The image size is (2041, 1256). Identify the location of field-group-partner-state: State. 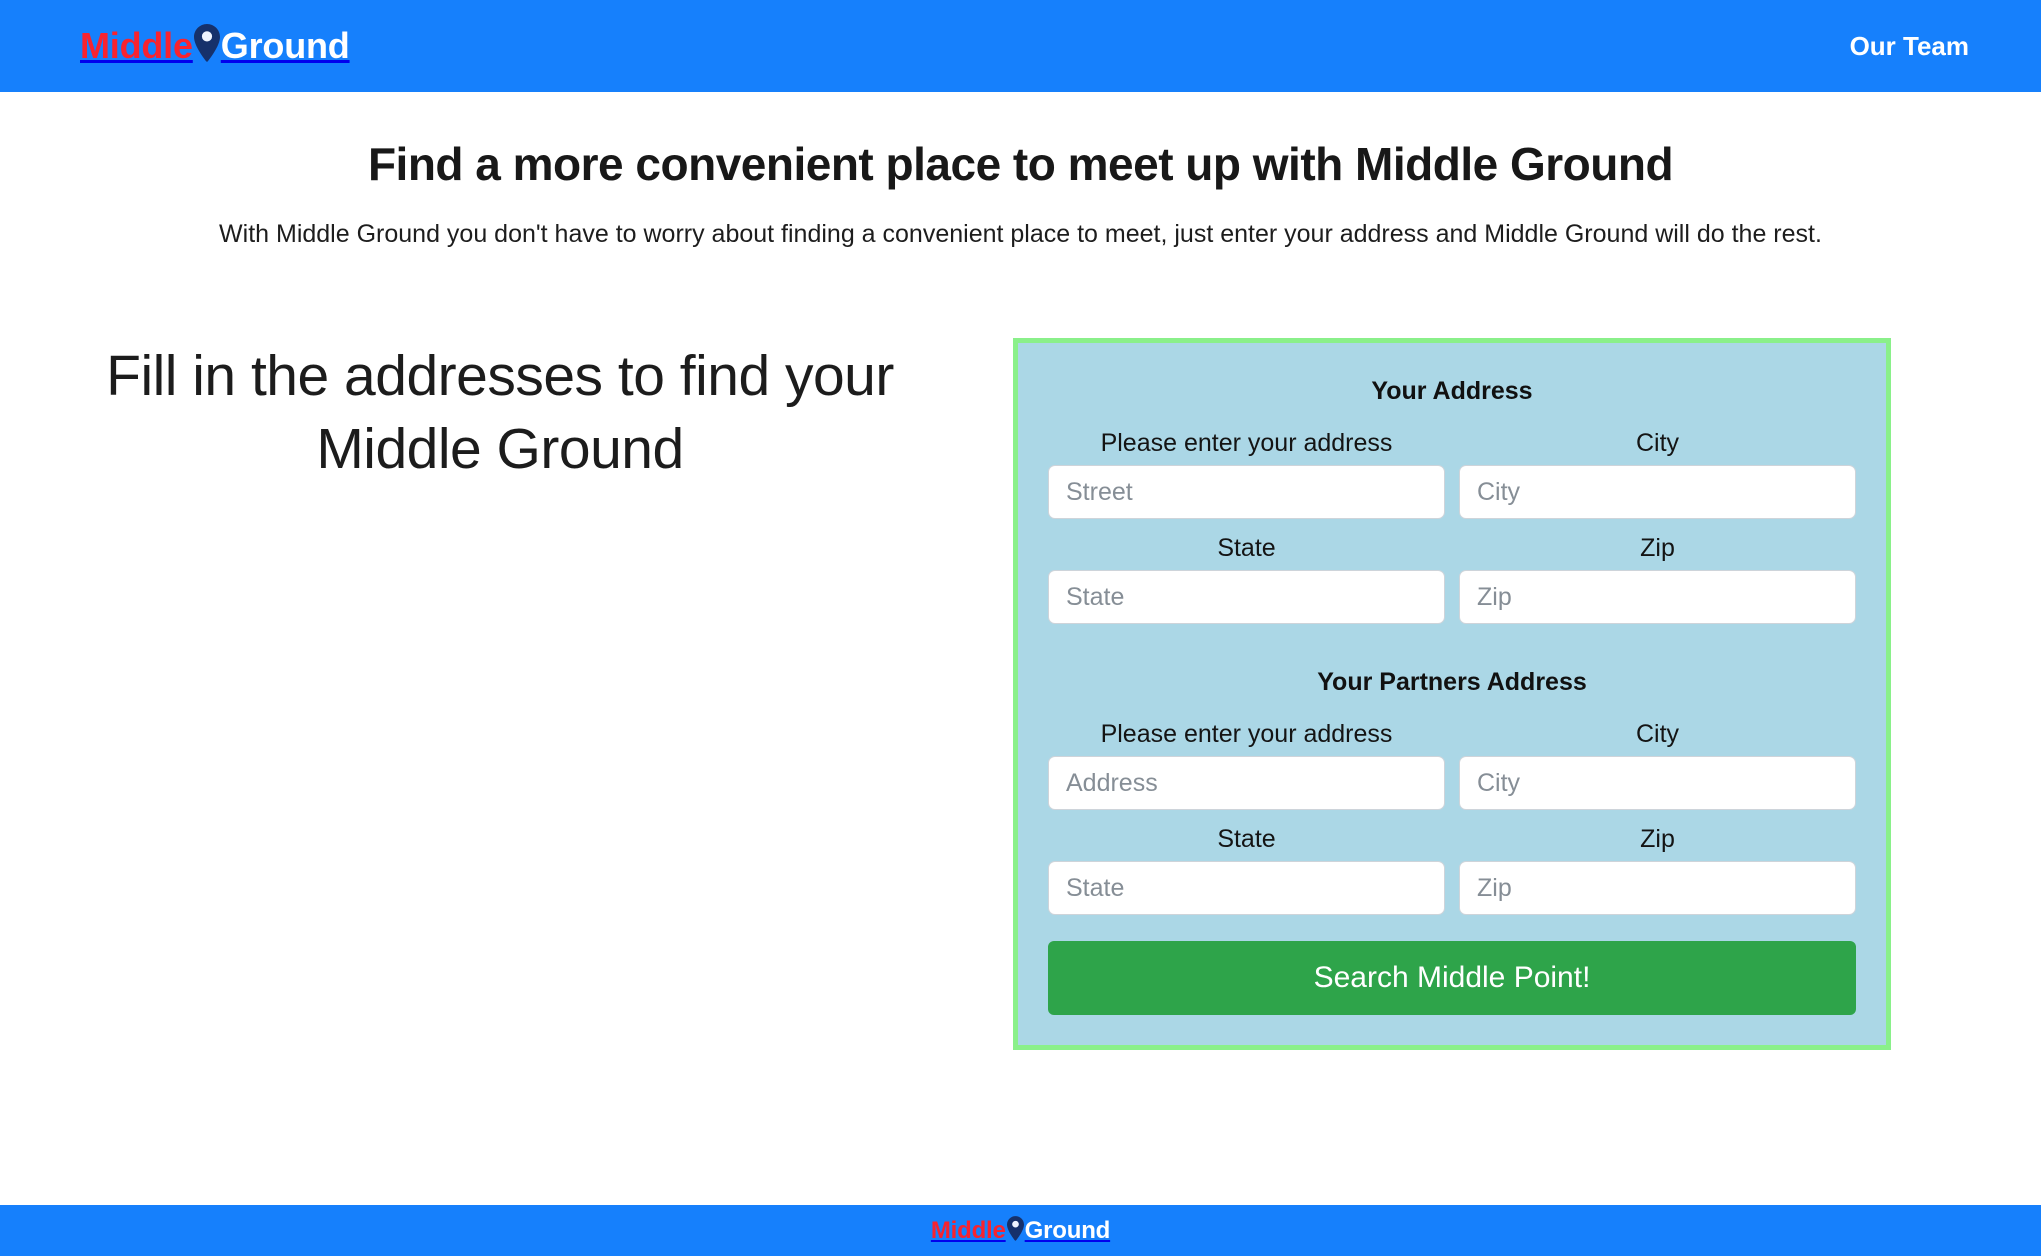
(1246, 869).